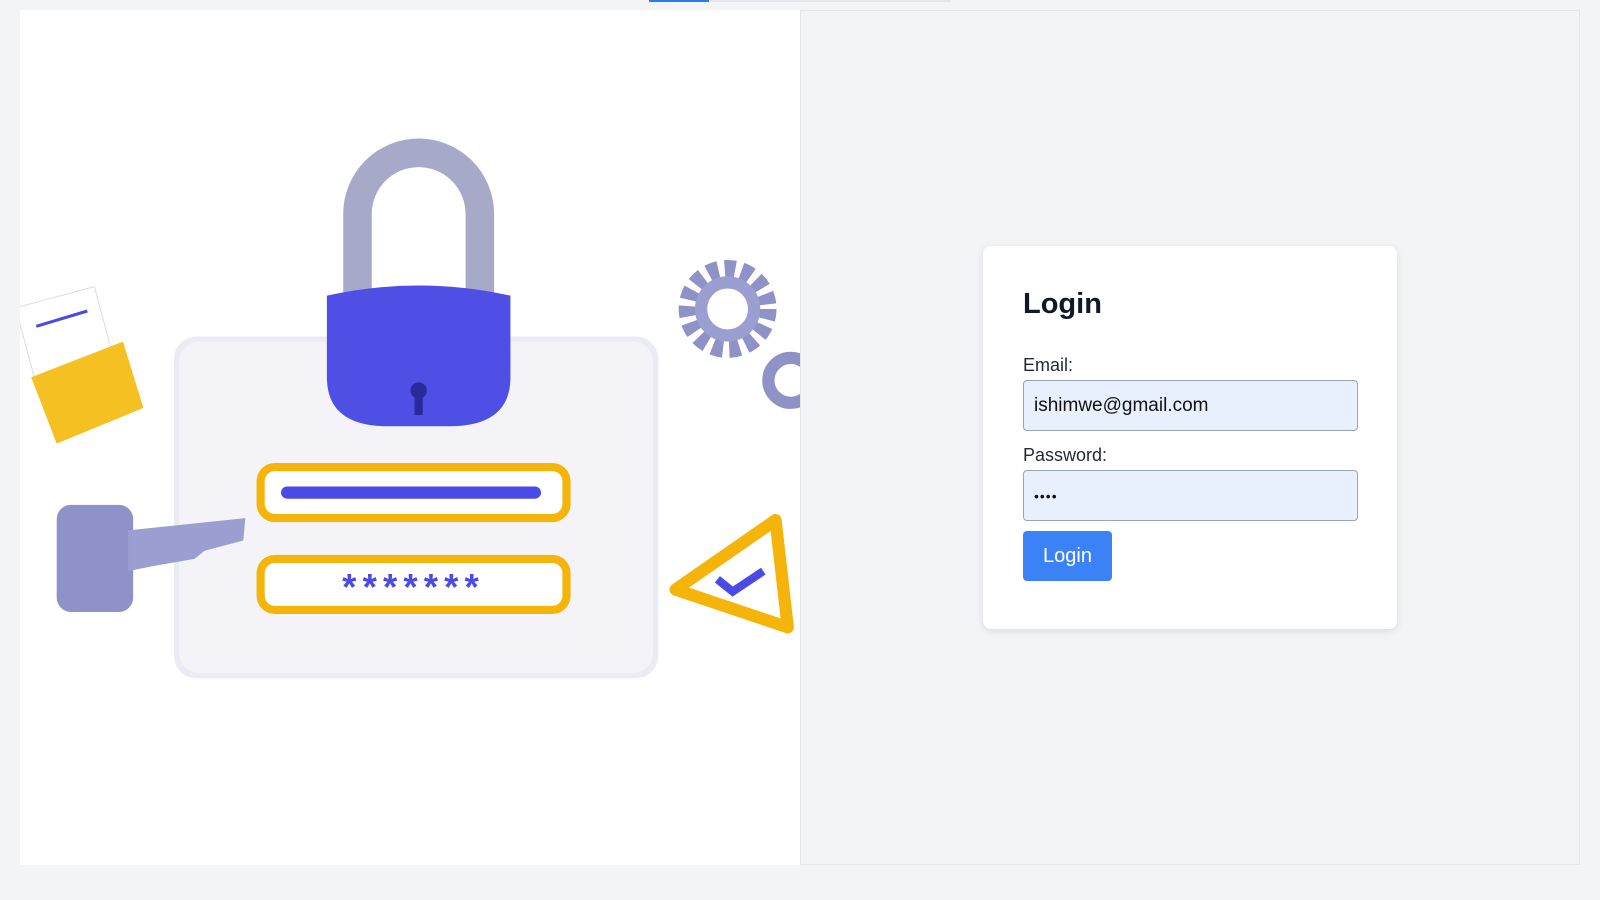  Describe the element at coordinates (413, 493) in the screenshot. I see `username-field-icon` at that location.